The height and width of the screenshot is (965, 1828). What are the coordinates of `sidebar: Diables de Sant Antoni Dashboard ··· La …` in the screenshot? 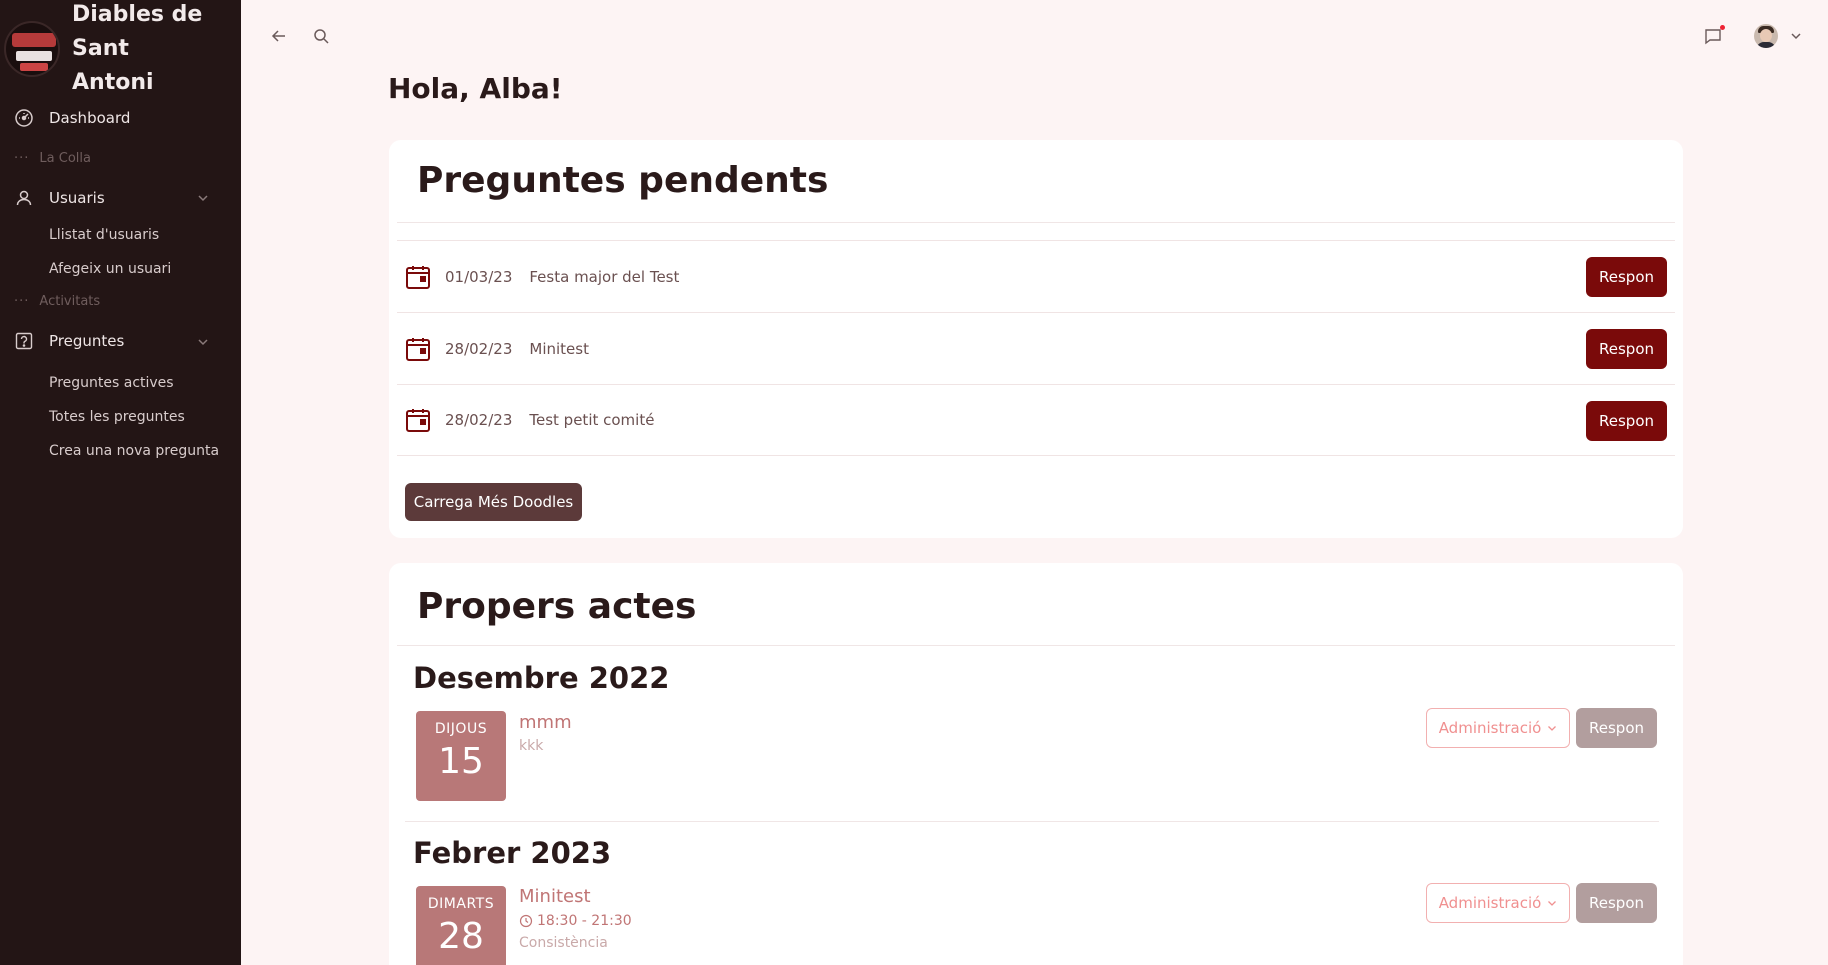 It's located at (120, 482).